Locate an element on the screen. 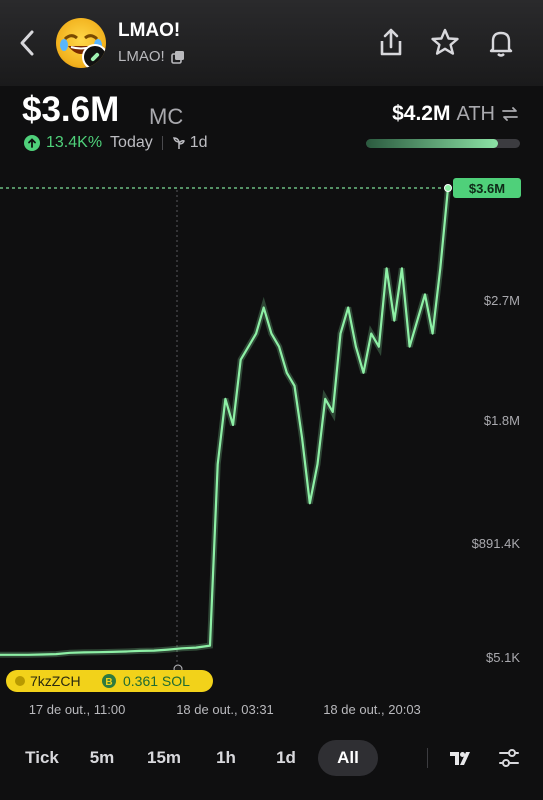  sprout-icon is located at coordinates (178, 143).